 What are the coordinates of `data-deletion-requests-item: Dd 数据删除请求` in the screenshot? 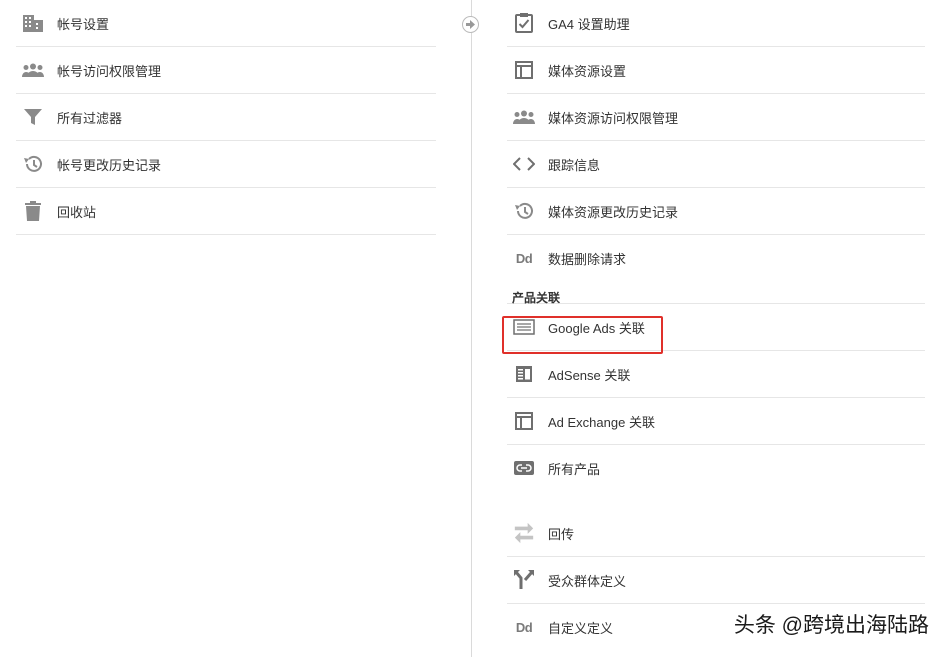 It's located at (716, 258).